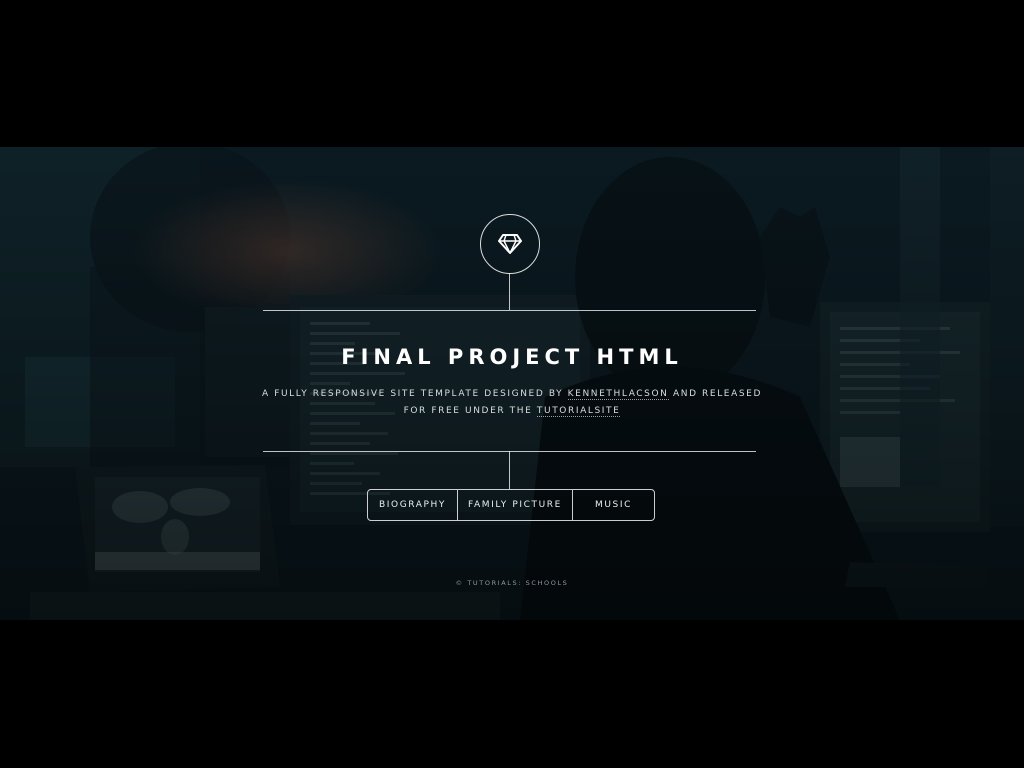  I want to click on nav-item-family-picture: FAMILY PICTURE, so click(514, 505).